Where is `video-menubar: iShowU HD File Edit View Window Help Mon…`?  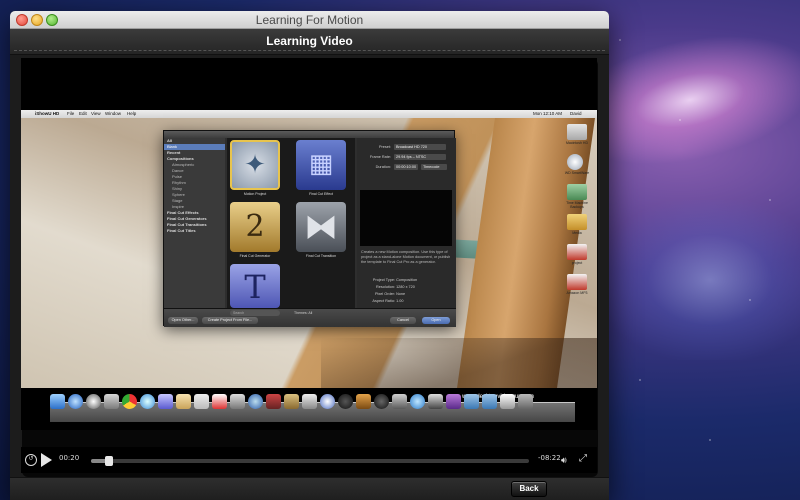
video-menubar: iShowU HD File Edit View Window Help Mon… is located at coordinates (309, 114).